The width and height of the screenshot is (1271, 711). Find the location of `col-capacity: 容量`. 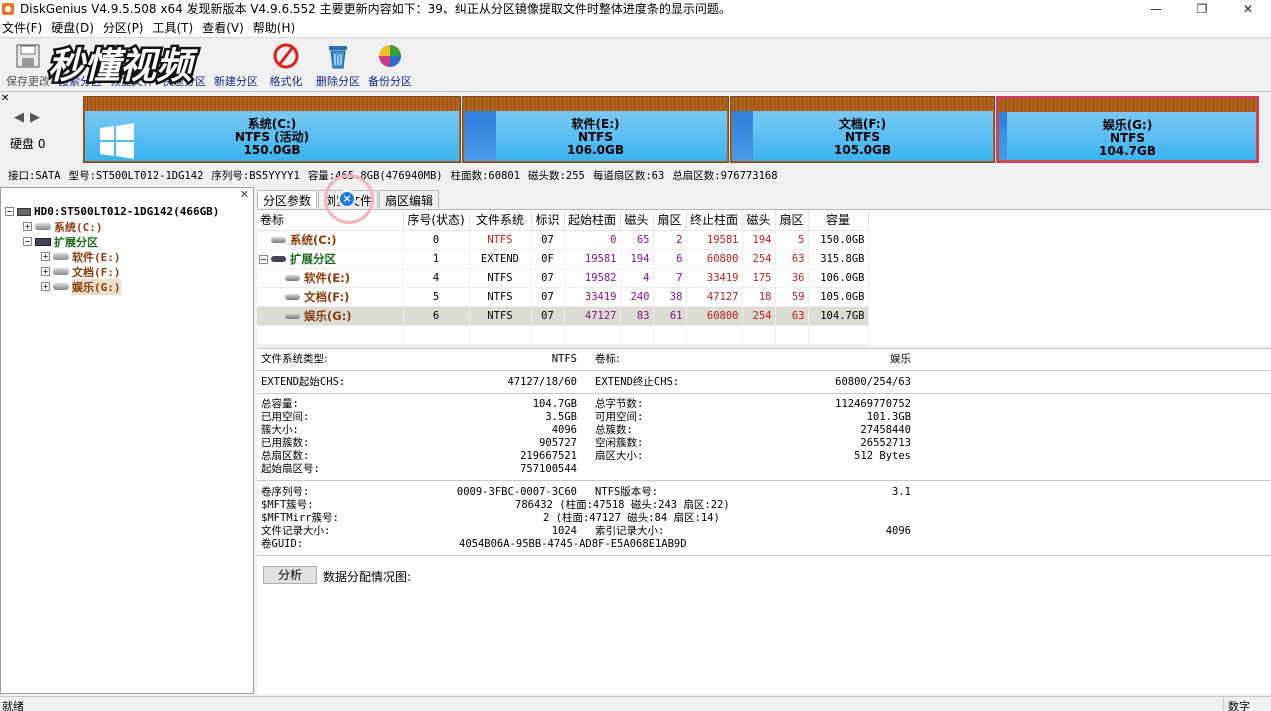

col-capacity: 容量 is located at coordinates (838, 220).